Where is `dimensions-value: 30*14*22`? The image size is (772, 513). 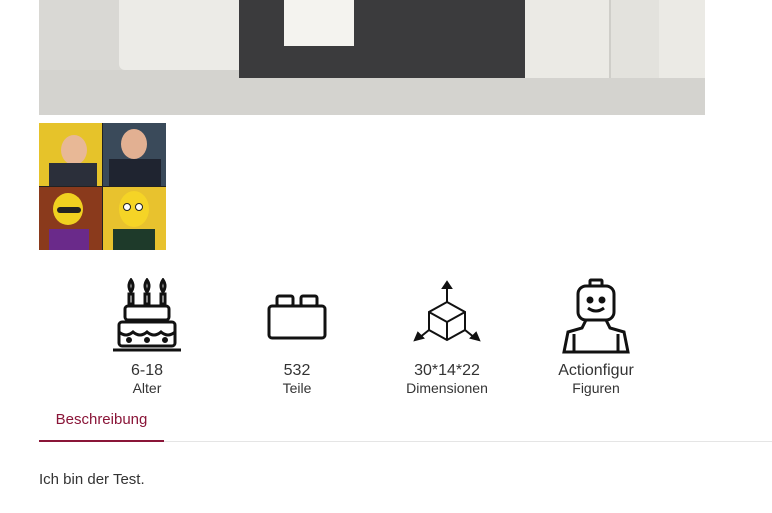 dimensions-value: 30*14*22 is located at coordinates (447, 370).